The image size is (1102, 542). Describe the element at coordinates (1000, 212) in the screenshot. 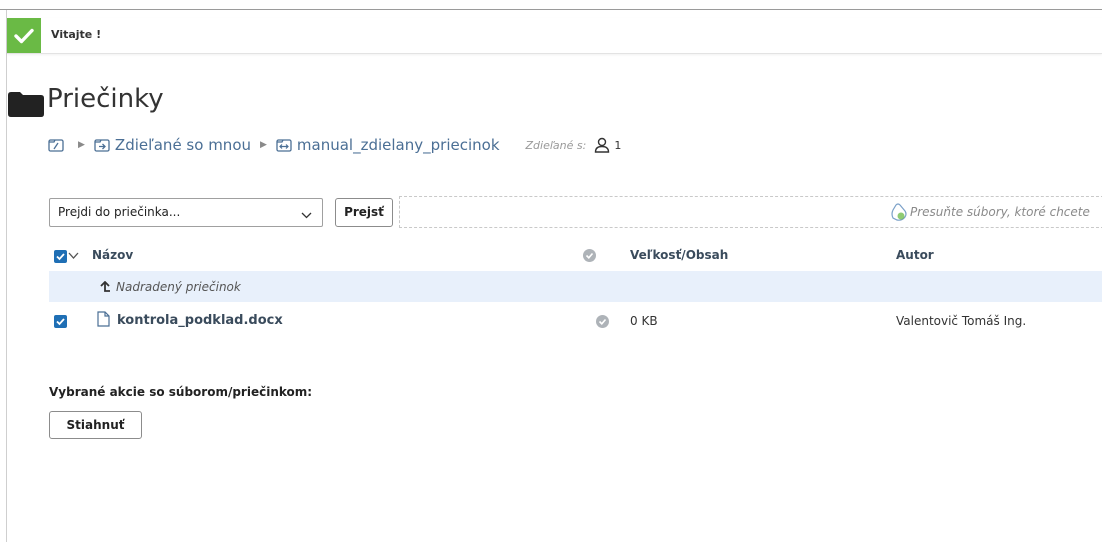

I see `dropzone-text: Presuňte súbory, ktoré chcete` at that location.